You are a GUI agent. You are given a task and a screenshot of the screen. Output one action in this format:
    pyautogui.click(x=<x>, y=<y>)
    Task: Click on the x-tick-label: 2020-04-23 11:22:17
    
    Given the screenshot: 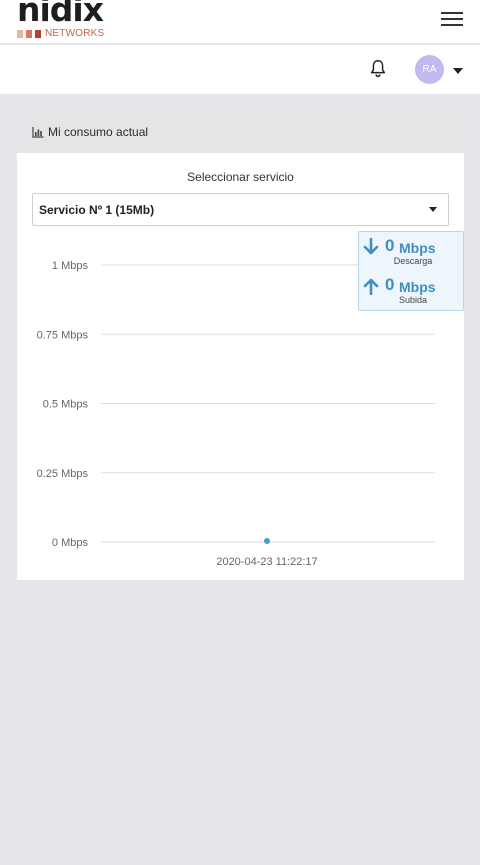 What is the action you would take?
    pyautogui.click(x=266, y=562)
    